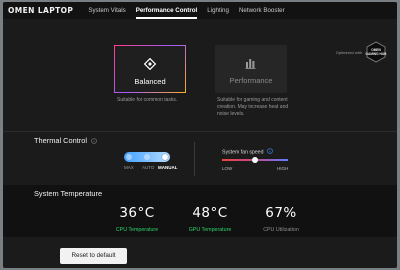 This screenshot has width=400, height=270. I want to click on omen-hub-logo-text: OMEN GAMING HUB, so click(376, 52).